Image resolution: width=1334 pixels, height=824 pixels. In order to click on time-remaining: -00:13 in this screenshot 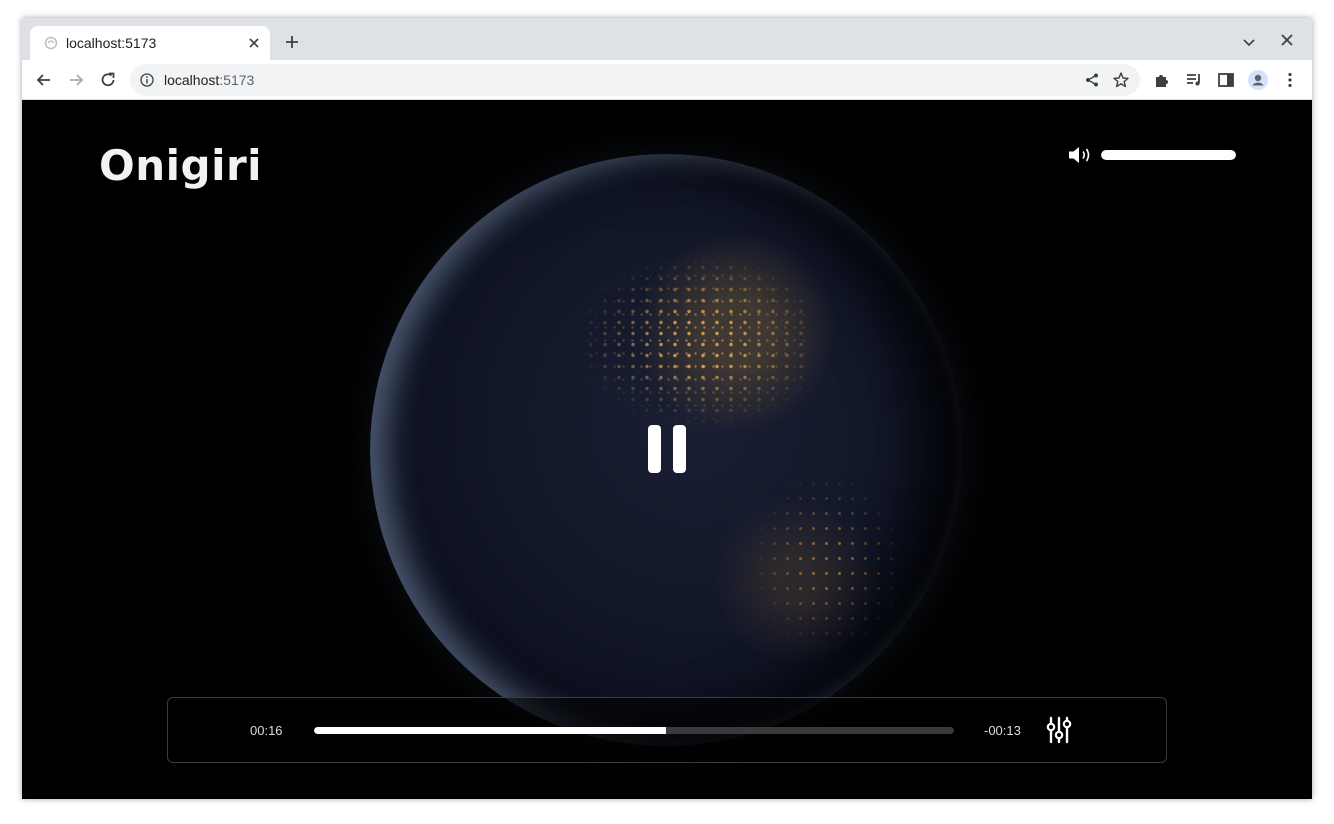, I will do `click(1002, 730)`.